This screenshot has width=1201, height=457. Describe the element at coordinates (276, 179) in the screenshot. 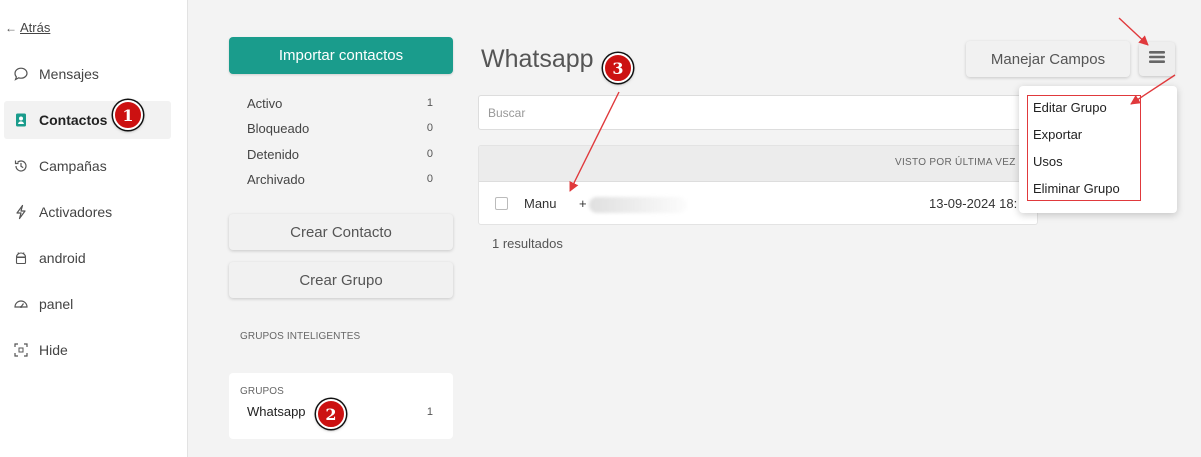

I see `status-label: Archivado` at that location.